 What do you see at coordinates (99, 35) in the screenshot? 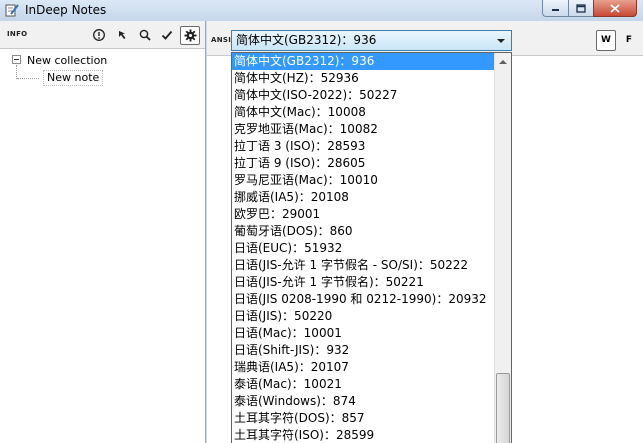
I see `info-circle-icon` at bounding box center [99, 35].